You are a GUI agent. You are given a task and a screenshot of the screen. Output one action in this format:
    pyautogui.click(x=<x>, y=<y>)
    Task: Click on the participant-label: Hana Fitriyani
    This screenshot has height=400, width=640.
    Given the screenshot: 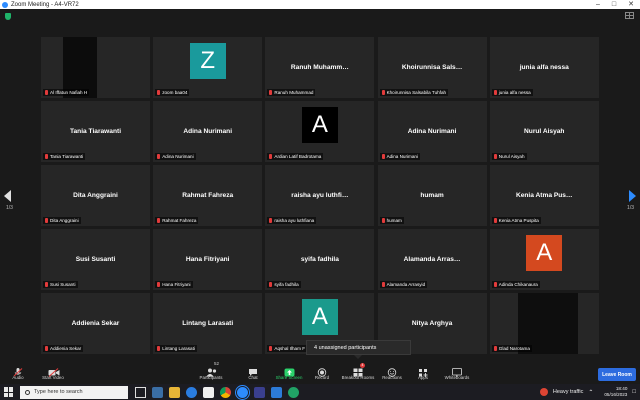 What is the action you would take?
    pyautogui.click(x=174, y=284)
    